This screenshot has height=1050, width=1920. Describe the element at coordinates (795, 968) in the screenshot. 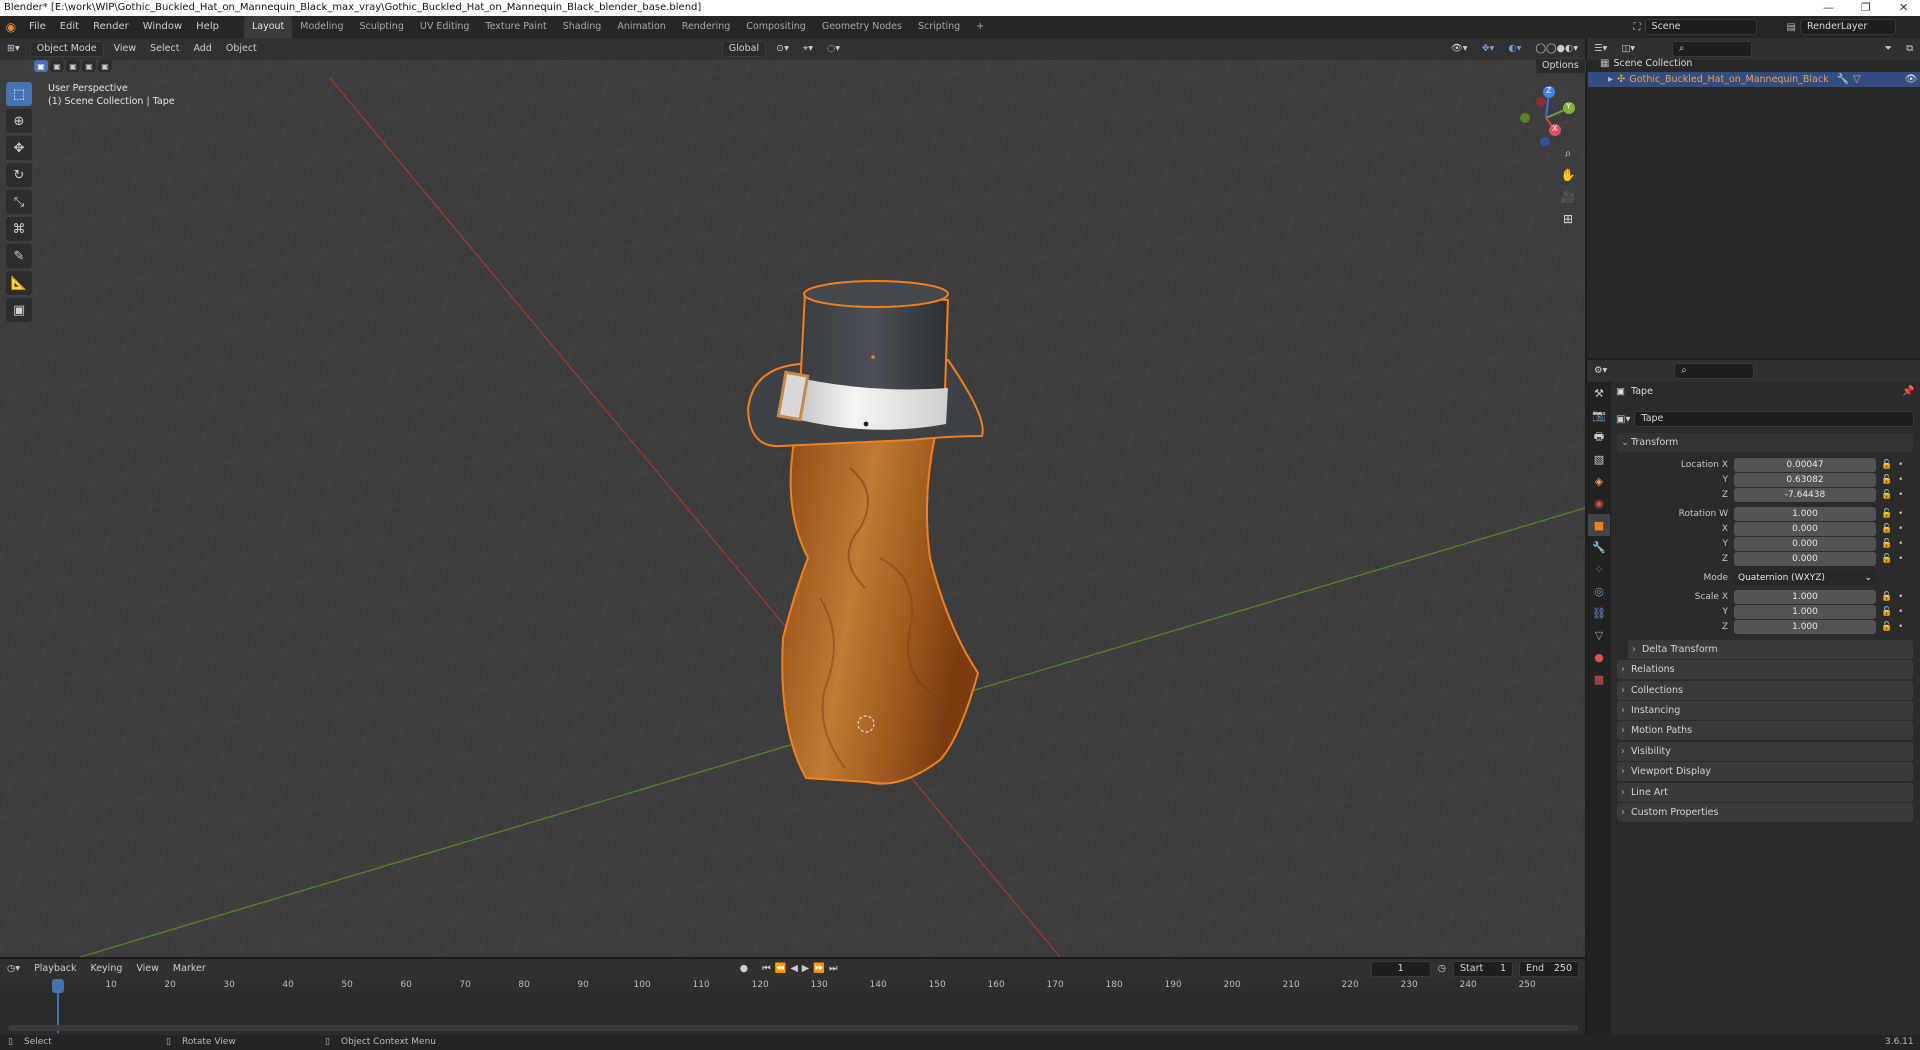

I see `play-reverse-icon: ◀` at that location.